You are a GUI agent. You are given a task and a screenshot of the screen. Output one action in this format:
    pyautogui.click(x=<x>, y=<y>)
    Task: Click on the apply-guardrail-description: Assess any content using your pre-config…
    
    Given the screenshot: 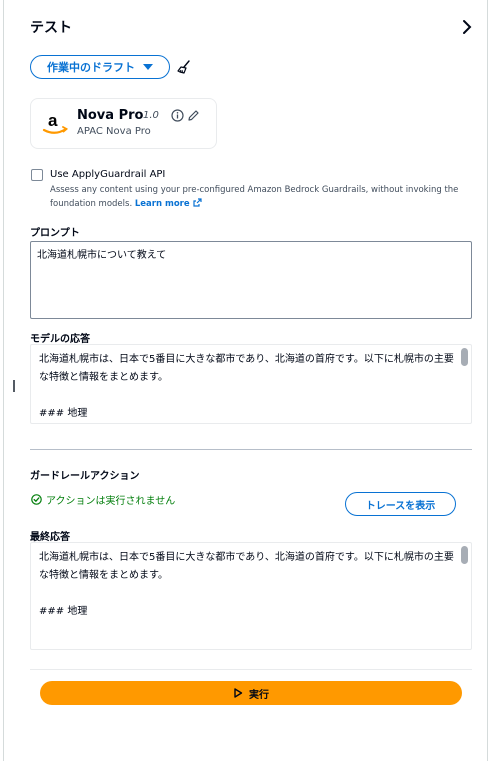 What is the action you would take?
    pyautogui.click(x=262, y=197)
    